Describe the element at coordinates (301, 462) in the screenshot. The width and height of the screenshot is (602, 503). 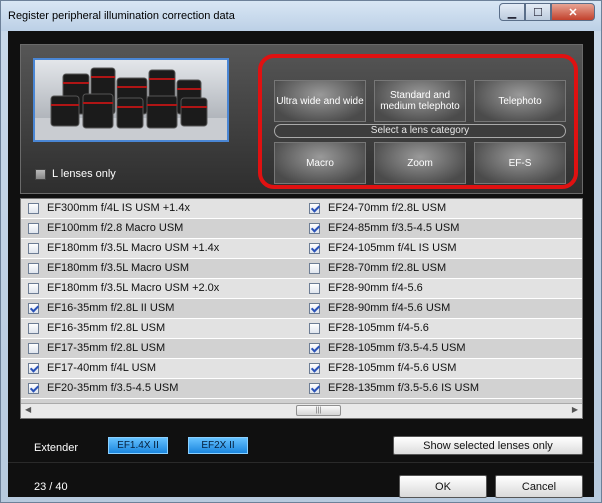
I see `footer-divider` at that location.